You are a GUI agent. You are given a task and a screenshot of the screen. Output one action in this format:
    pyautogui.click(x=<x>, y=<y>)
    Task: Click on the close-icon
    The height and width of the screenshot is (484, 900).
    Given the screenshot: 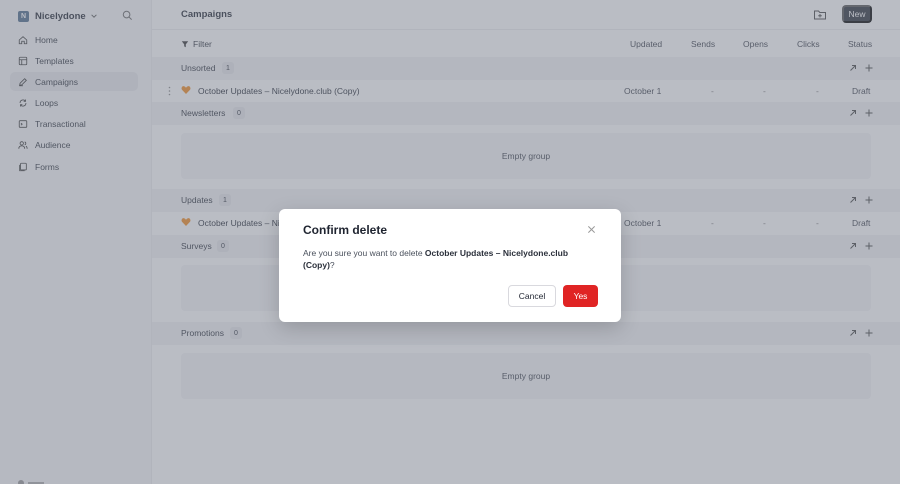 What is the action you would take?
    pyautogui.click(x=591, y=229)
    